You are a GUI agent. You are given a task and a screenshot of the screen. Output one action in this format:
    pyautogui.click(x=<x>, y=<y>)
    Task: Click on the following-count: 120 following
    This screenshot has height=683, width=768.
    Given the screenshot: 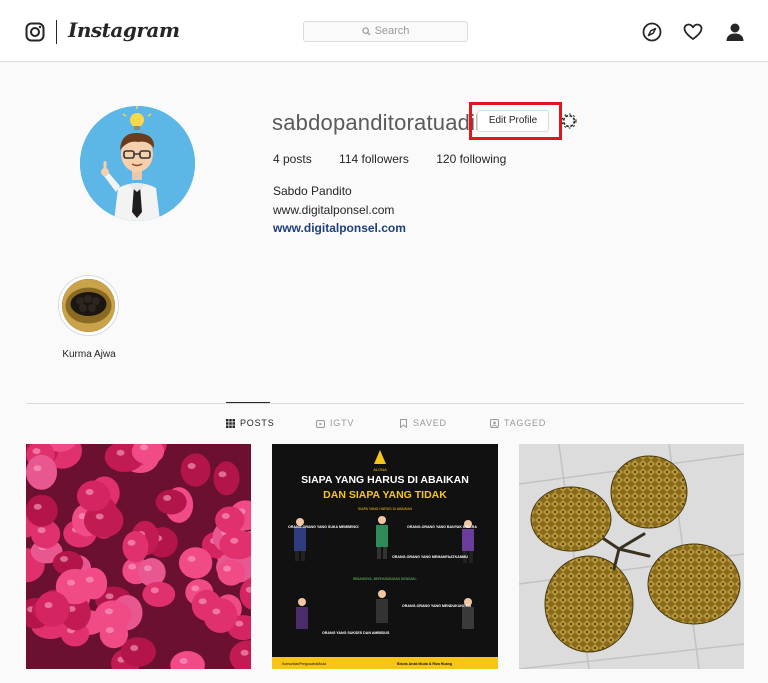 What is the action you would take?
    pyautogui.click(x=471, y=159)
    